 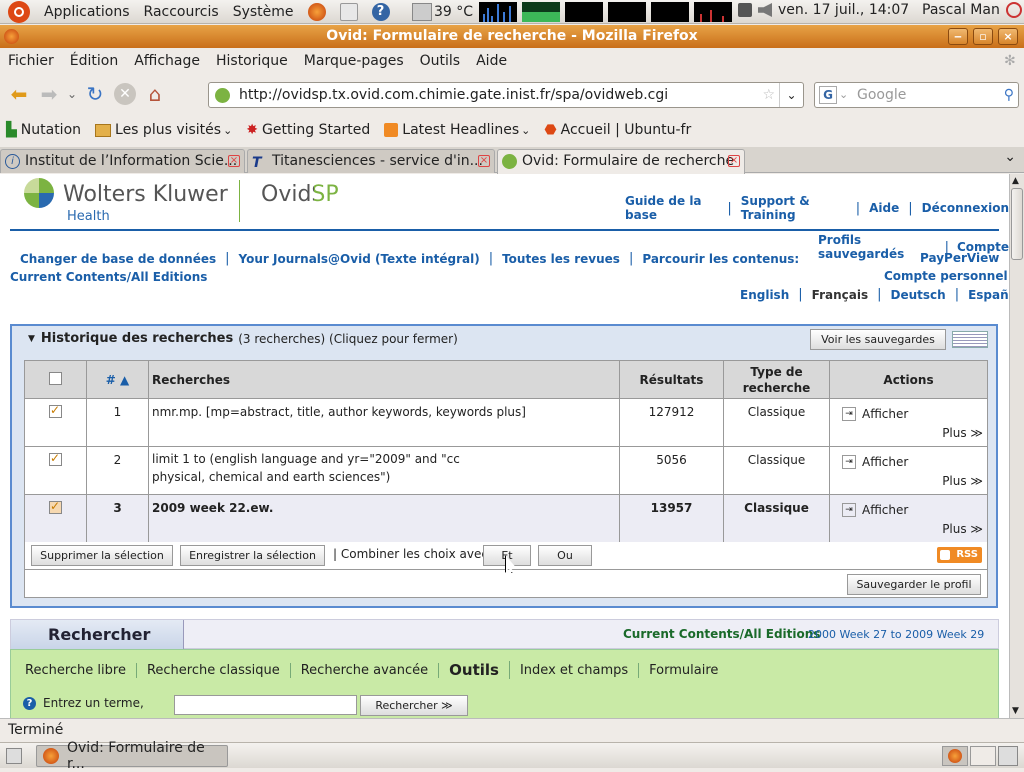 What do you see at coordinates (627, 12) in the screenshot?
I see `swap-monitor-graph` at bounding box center [627, 12].